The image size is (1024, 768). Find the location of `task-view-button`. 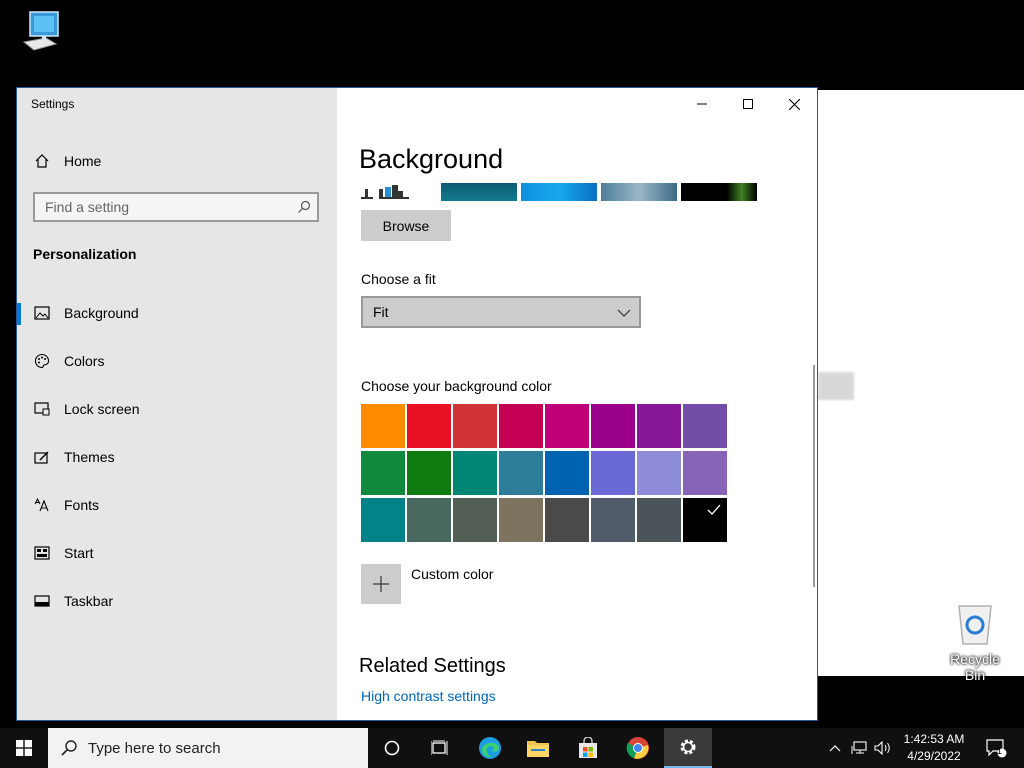

task-view-button is located at coordinates (440, 748).